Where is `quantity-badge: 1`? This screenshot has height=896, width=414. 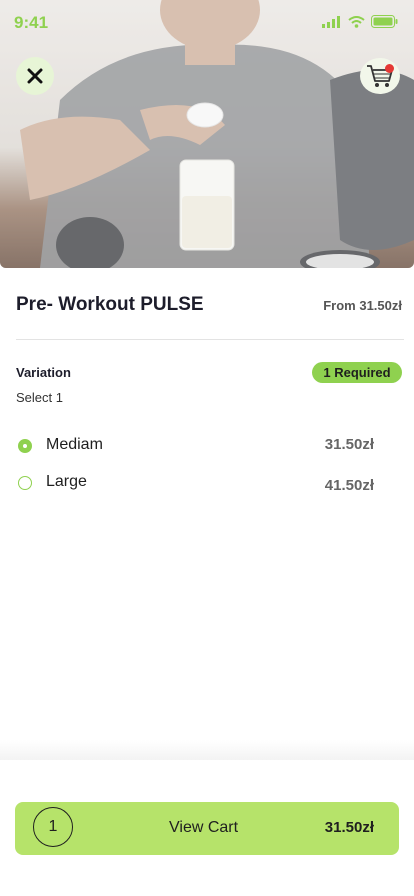
quantity-badge: 1 is located at coordinates (53, 827).